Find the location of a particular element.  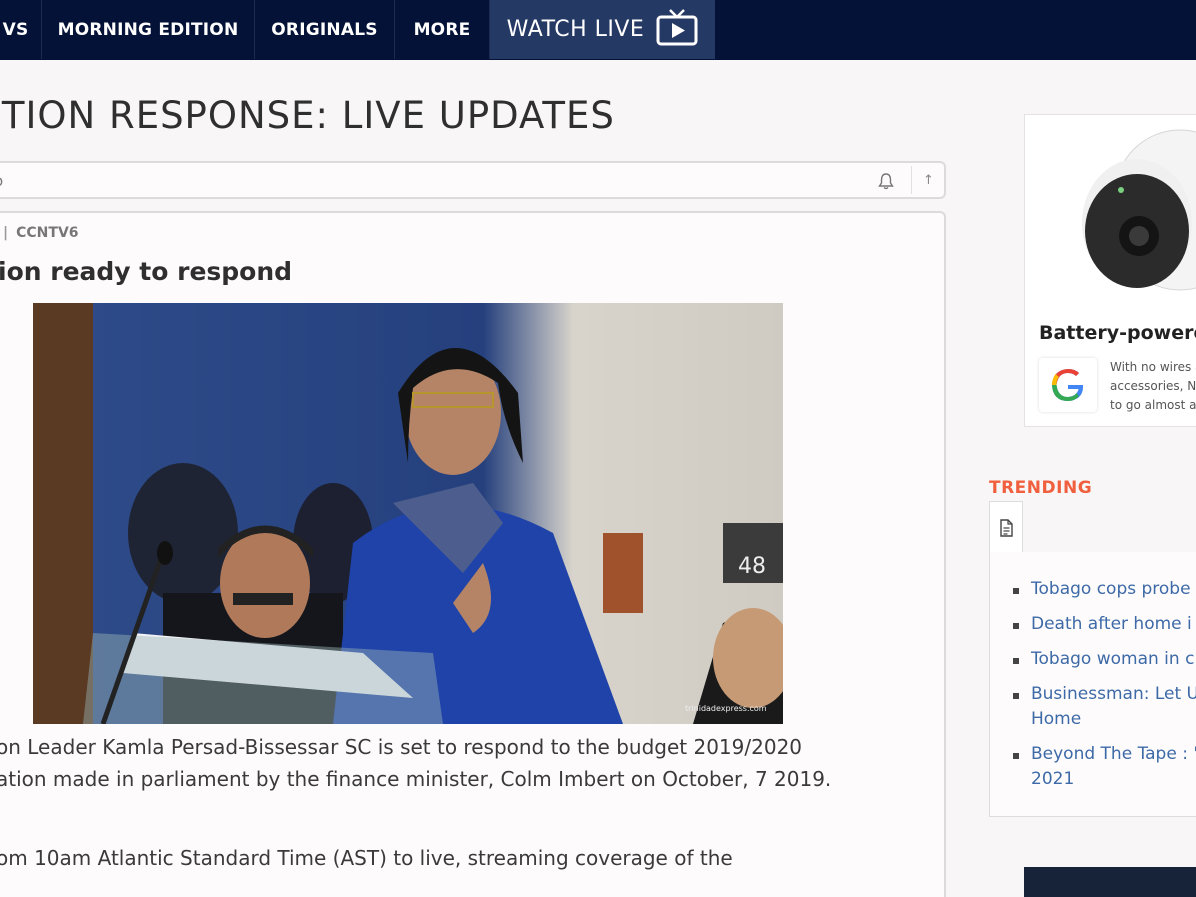

nav-item-label: ORIGINALS is located at coordinates (324, 29).